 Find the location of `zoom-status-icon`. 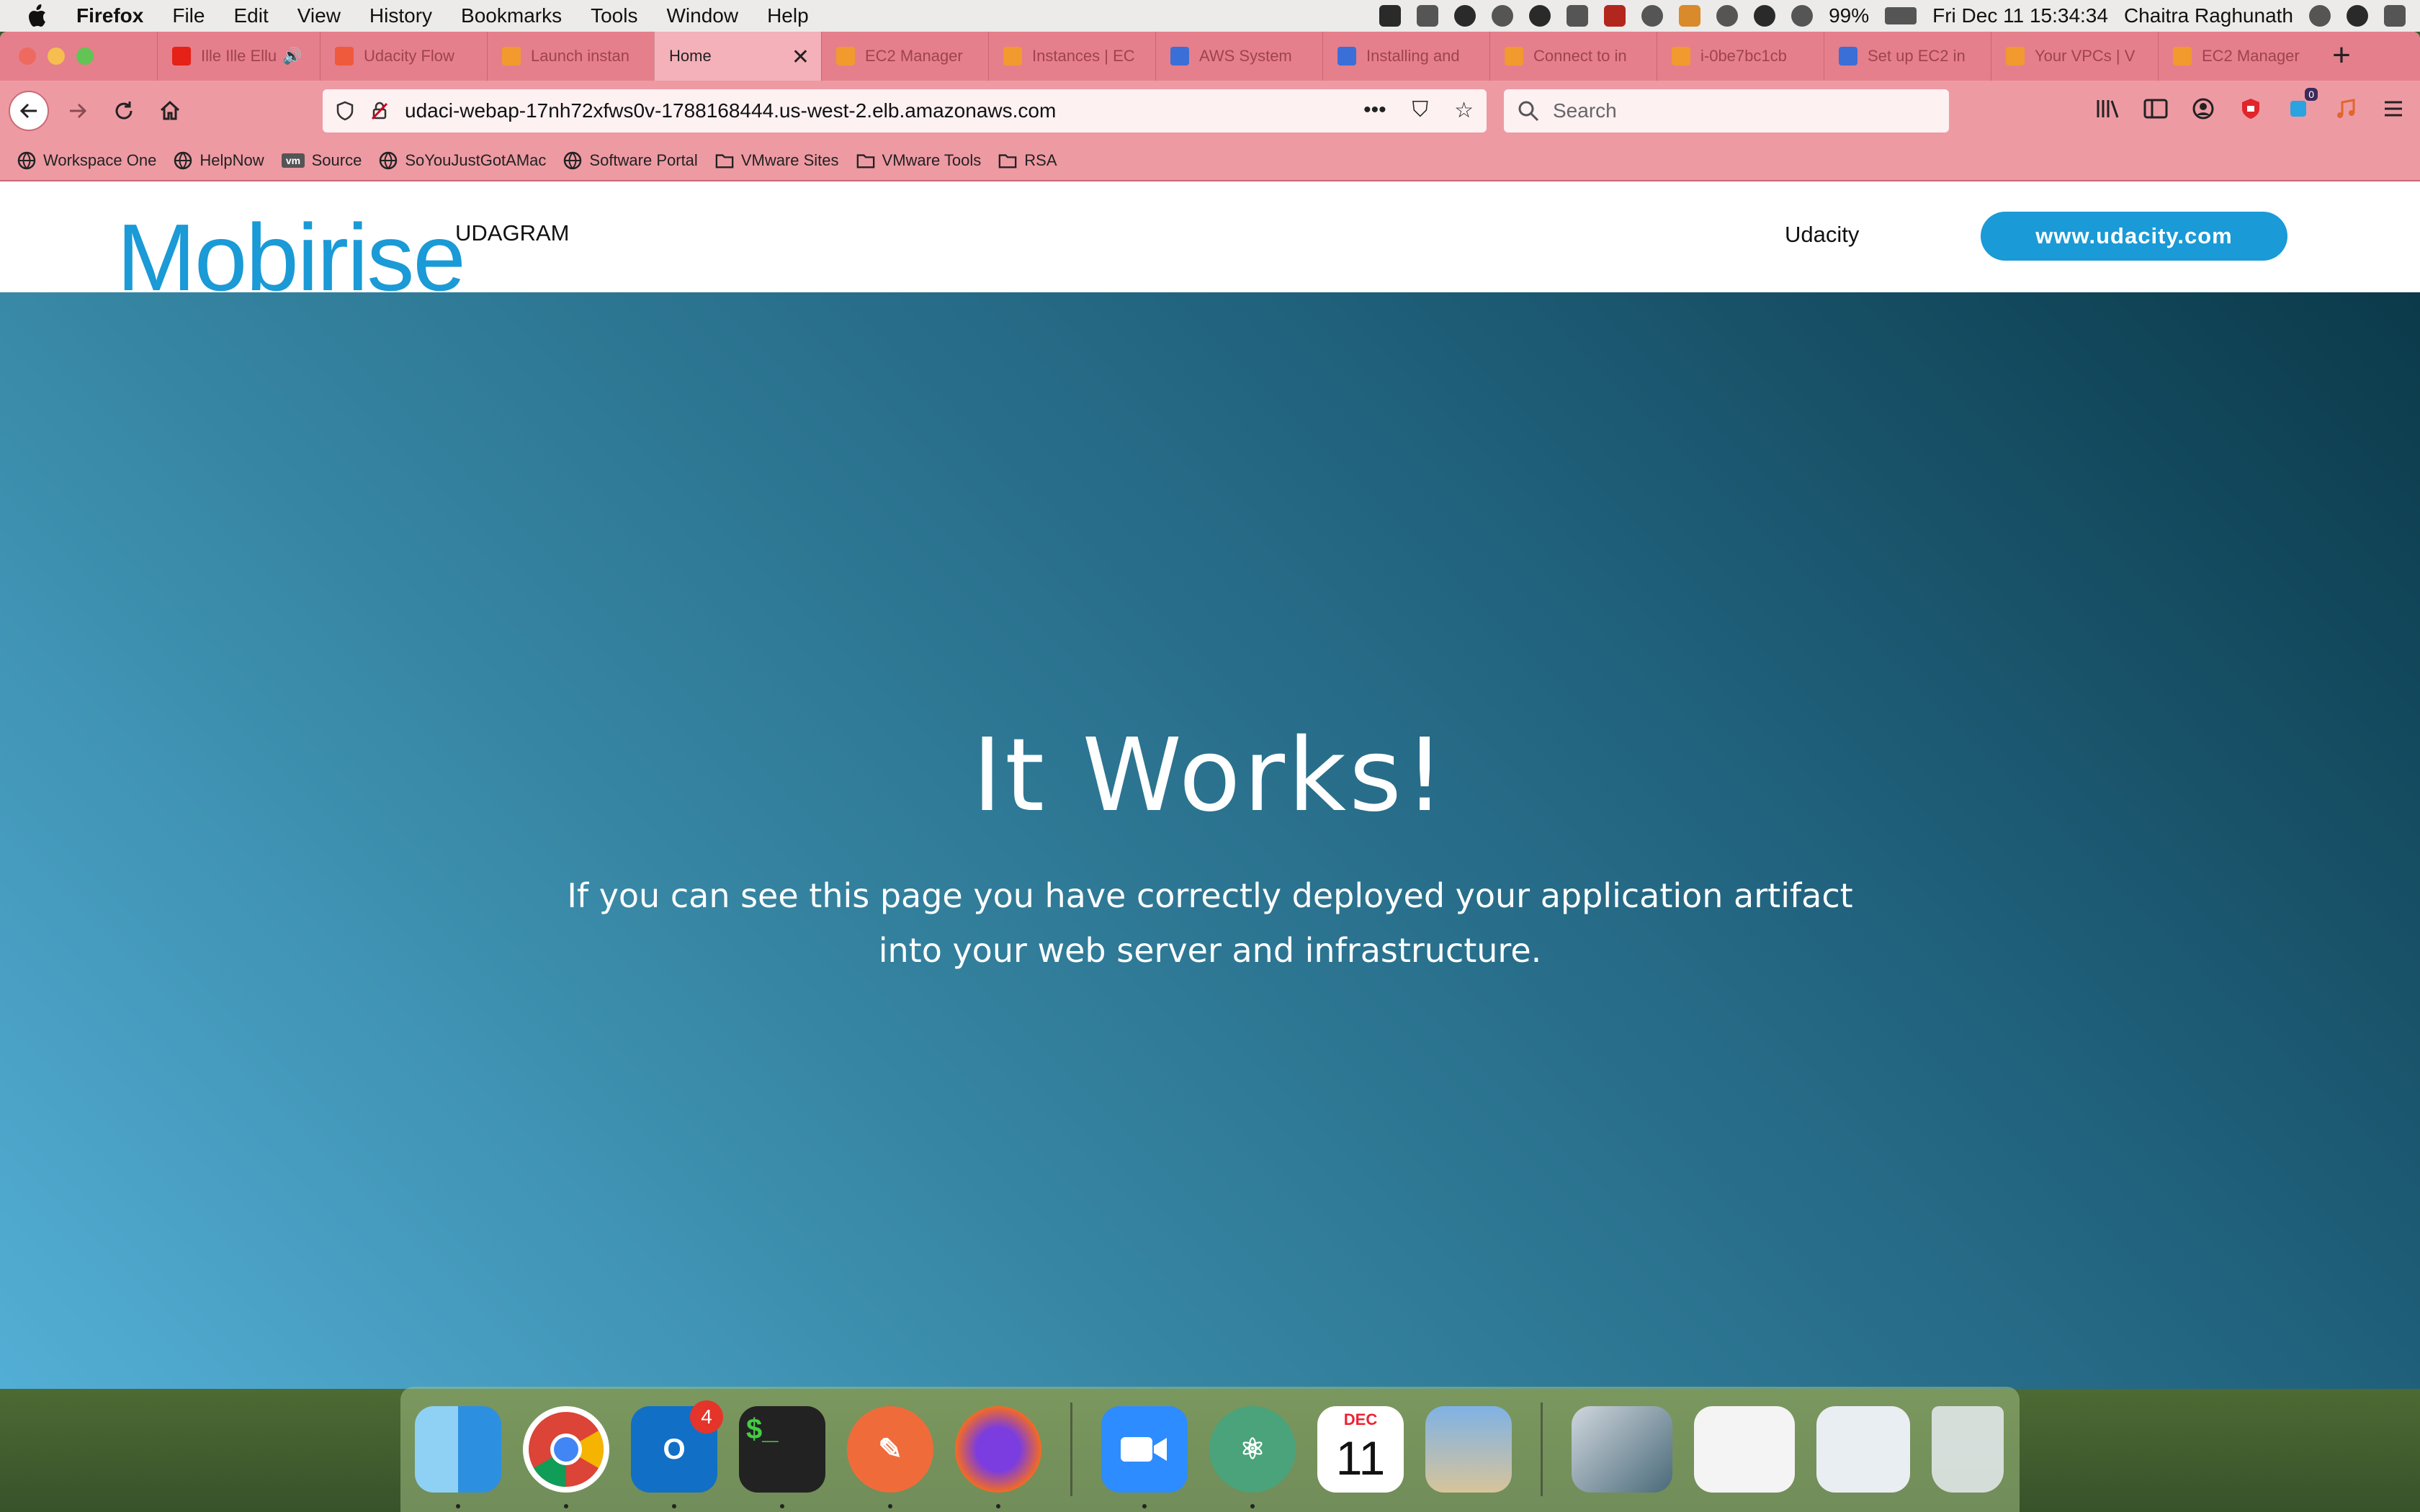

zoom-status-icon is located at coordinates (1390, 16).